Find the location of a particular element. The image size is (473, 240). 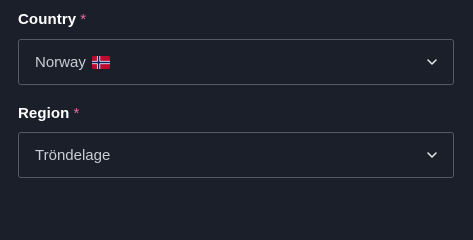

country-label-text: Country is located at coordinates (47, 19).